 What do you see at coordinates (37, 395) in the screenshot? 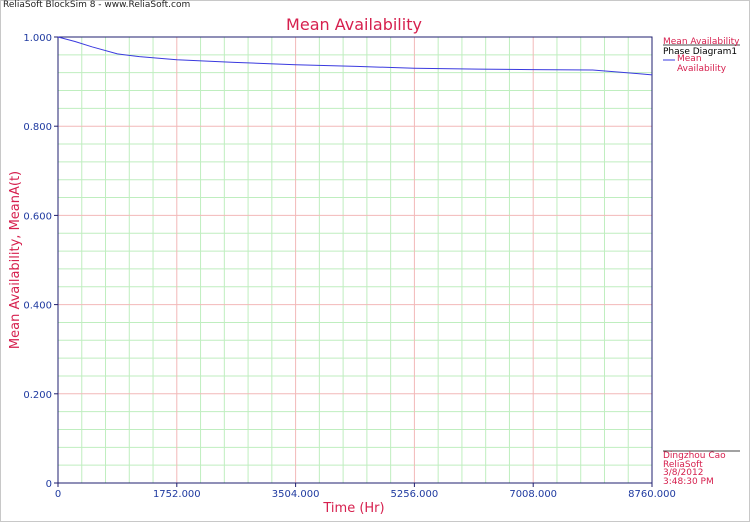
I see `y-tick-label: 0.200` at bounding box center [37, 395].